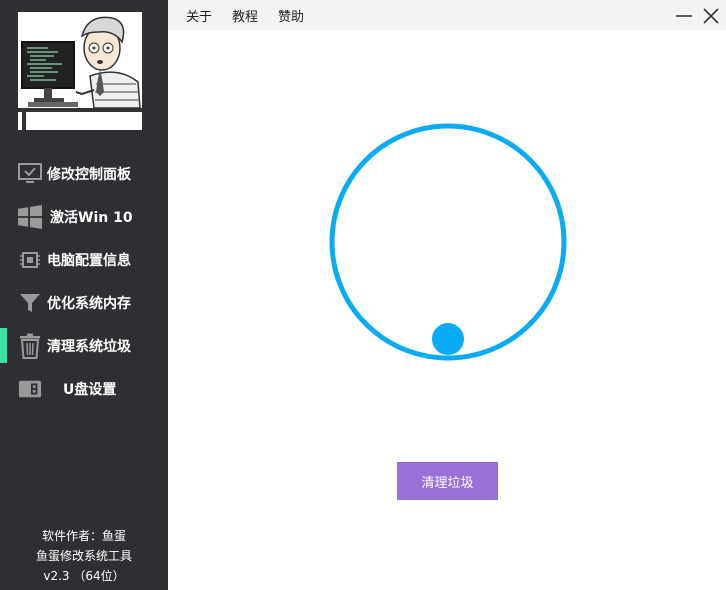  I want to click on minimize-icon, so click(684, 16).